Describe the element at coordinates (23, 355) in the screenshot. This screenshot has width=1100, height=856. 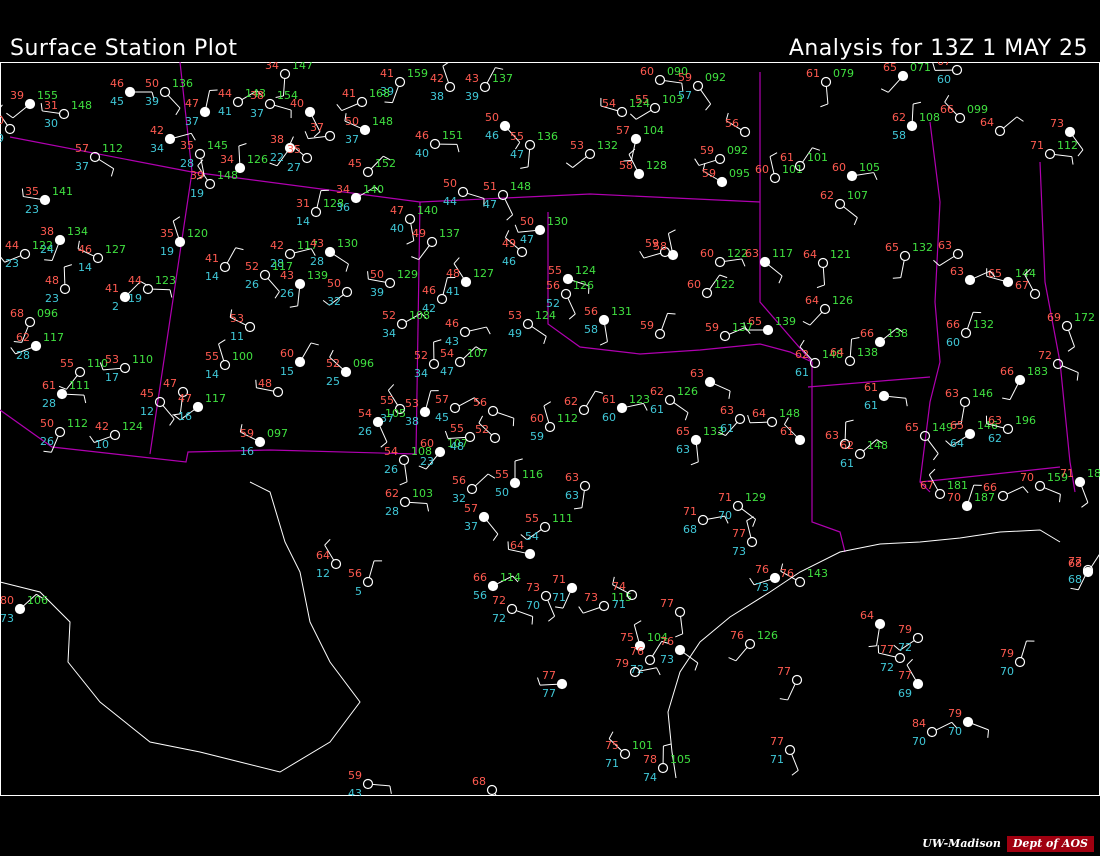
I see `dewpoint-label: 28` at that location.